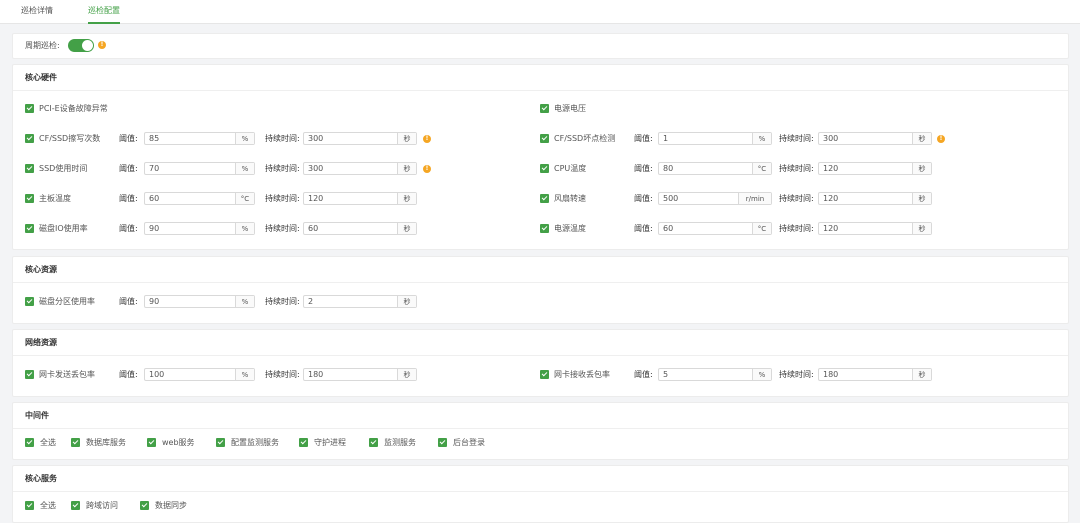 This screenshot has width=1080, height=523. What do you see at coordinates (540, 494) in the screenshot?
I see `core-service-card: 核心服务 全选 跨域访问 数据同步` at bounding box center [540, 494].